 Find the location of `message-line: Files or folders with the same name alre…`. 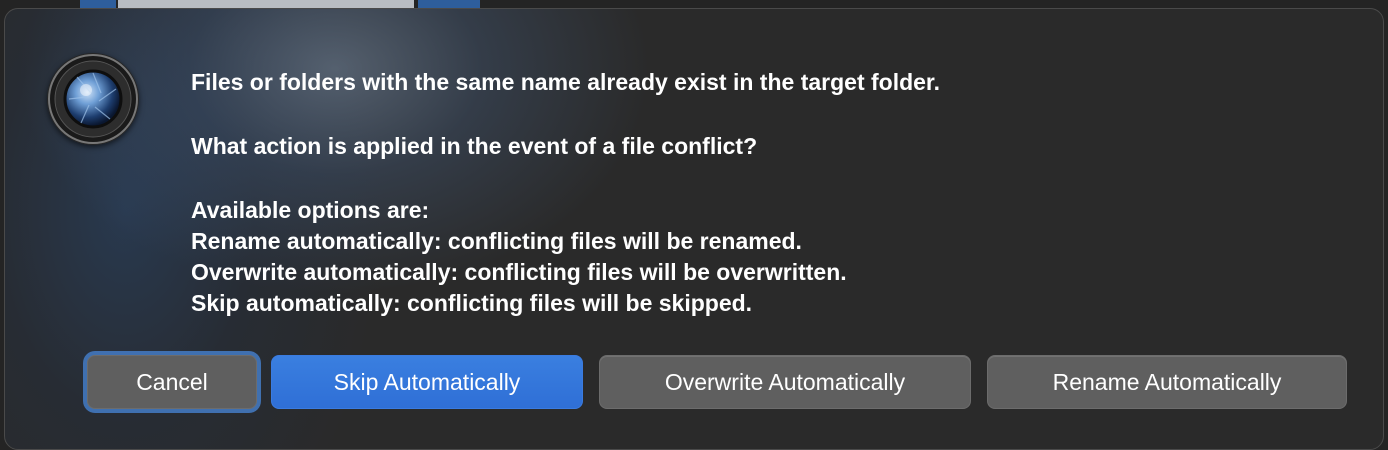

message-line: Files or folders with the same name alre… is located at coordinates (566, 82).